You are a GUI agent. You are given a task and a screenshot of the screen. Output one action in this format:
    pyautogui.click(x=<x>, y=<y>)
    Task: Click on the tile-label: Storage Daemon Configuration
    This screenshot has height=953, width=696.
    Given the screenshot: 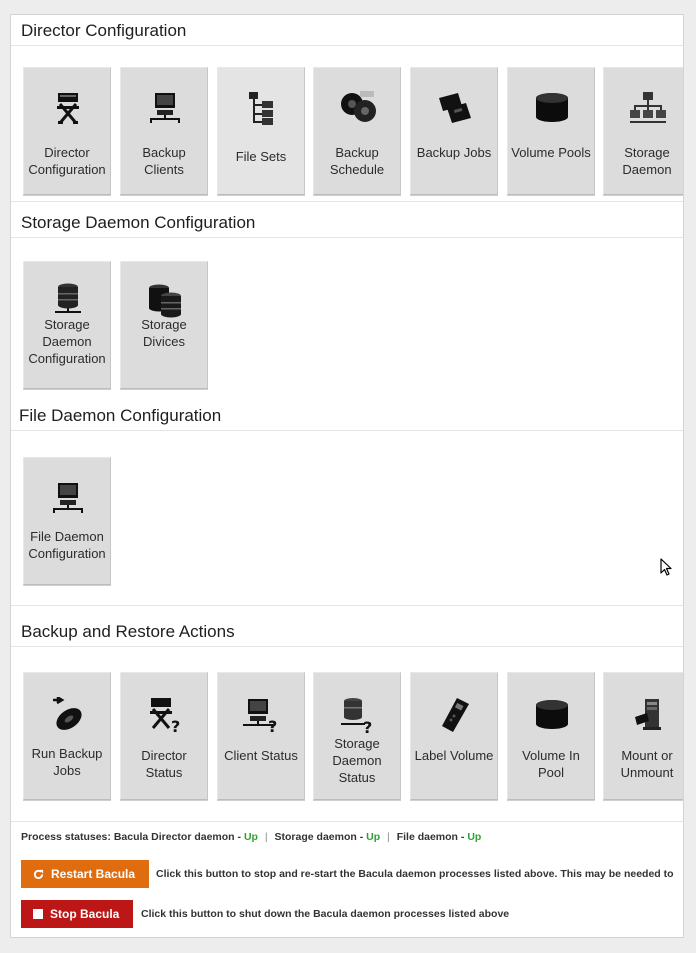 What is the action you would take?
    pyautogui.click(x=67, y=341)
    